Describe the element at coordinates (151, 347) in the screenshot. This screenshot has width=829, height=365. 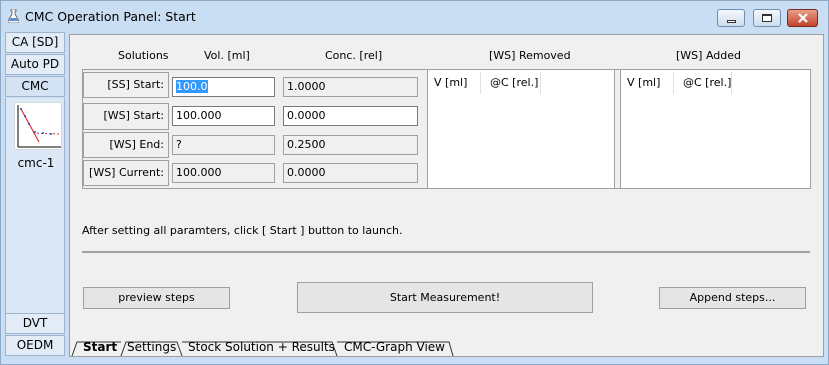
I see `tab-settings: Settings` at that location.